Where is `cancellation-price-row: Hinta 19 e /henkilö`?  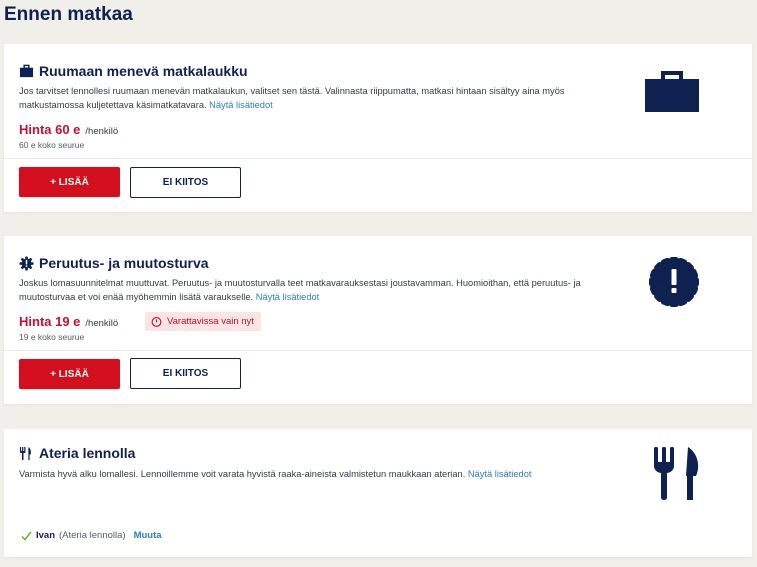
cancellation-price-row: Hinta 19 e /henkilö is located at coordinates (68, 321).